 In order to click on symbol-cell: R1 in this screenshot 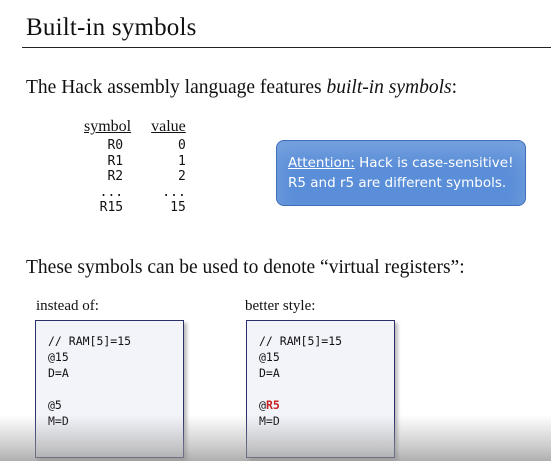, I will do `click(115, 161)`.